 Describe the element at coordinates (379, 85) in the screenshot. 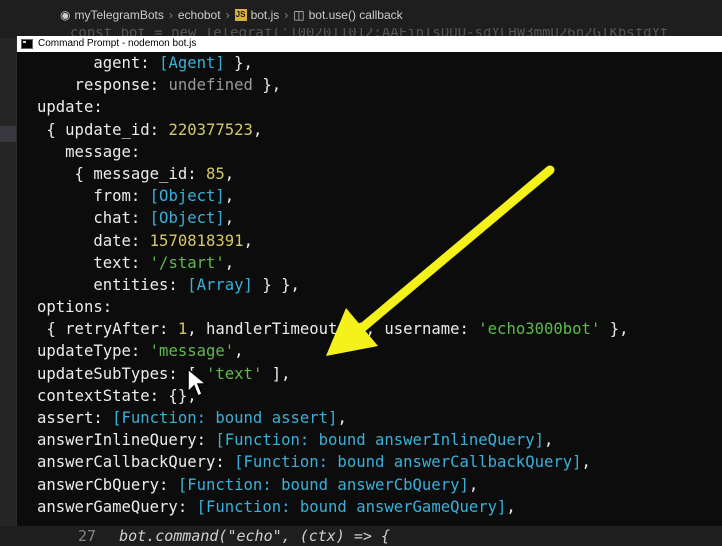

I see `terminal-line: response: undefined },` at that location.